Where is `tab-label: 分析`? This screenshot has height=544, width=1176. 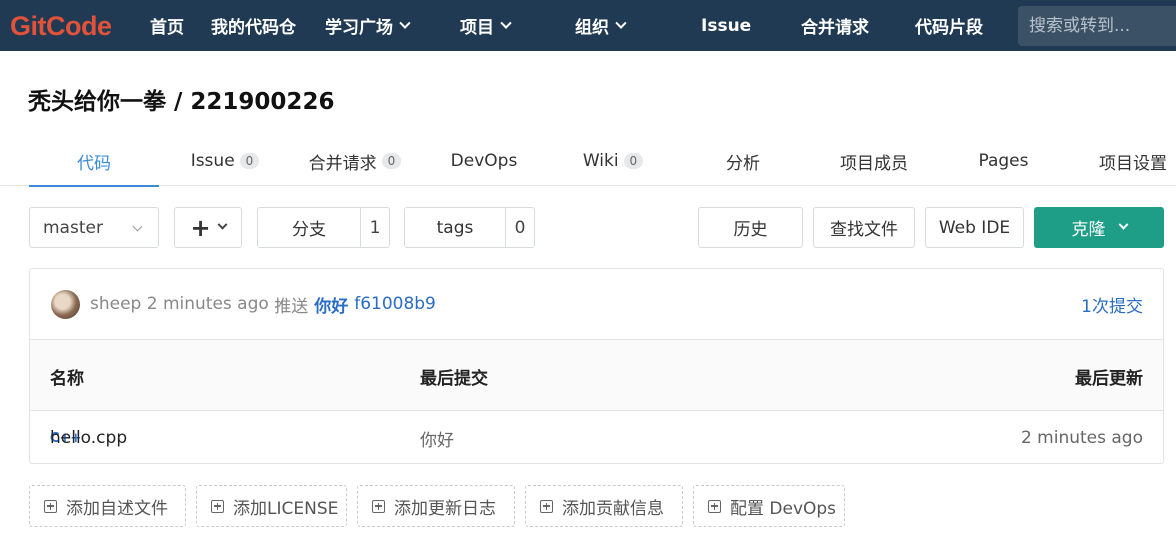 tab-label: 分析 is located at coordinates (743, 163).